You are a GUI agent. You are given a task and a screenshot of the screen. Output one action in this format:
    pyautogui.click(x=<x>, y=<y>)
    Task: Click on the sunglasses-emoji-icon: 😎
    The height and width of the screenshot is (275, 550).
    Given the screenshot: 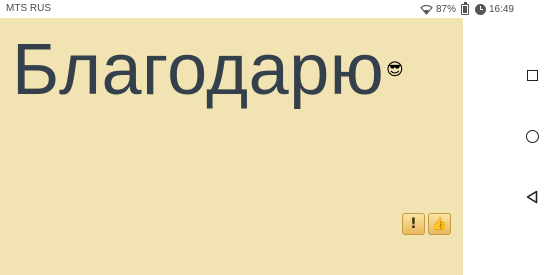 What is the action you would take?
    pyautogui.click(x=395, y=70)
    